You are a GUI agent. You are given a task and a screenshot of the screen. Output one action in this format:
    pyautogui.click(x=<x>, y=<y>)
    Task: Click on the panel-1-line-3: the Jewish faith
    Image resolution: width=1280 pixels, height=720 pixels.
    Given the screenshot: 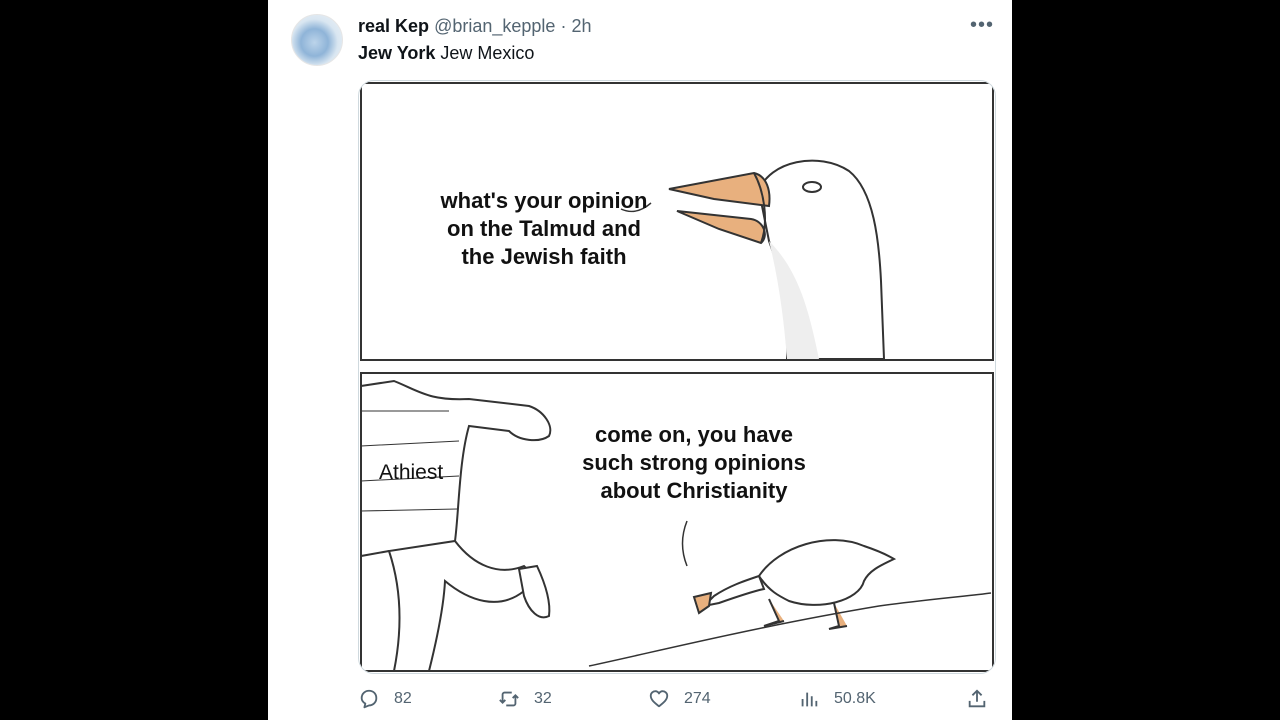 What is the action you would take?
    pyautogui.click(x=544, y=256)
    